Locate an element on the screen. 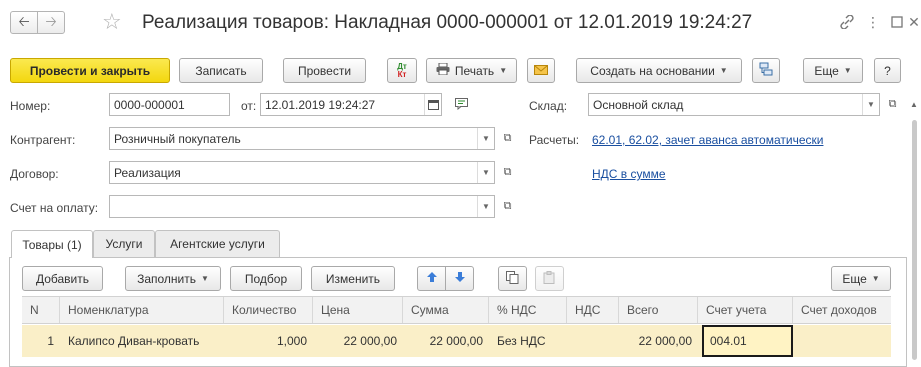 This screenshot has width=921, height=367. envelope-icon is located at coordinates (541, 71).